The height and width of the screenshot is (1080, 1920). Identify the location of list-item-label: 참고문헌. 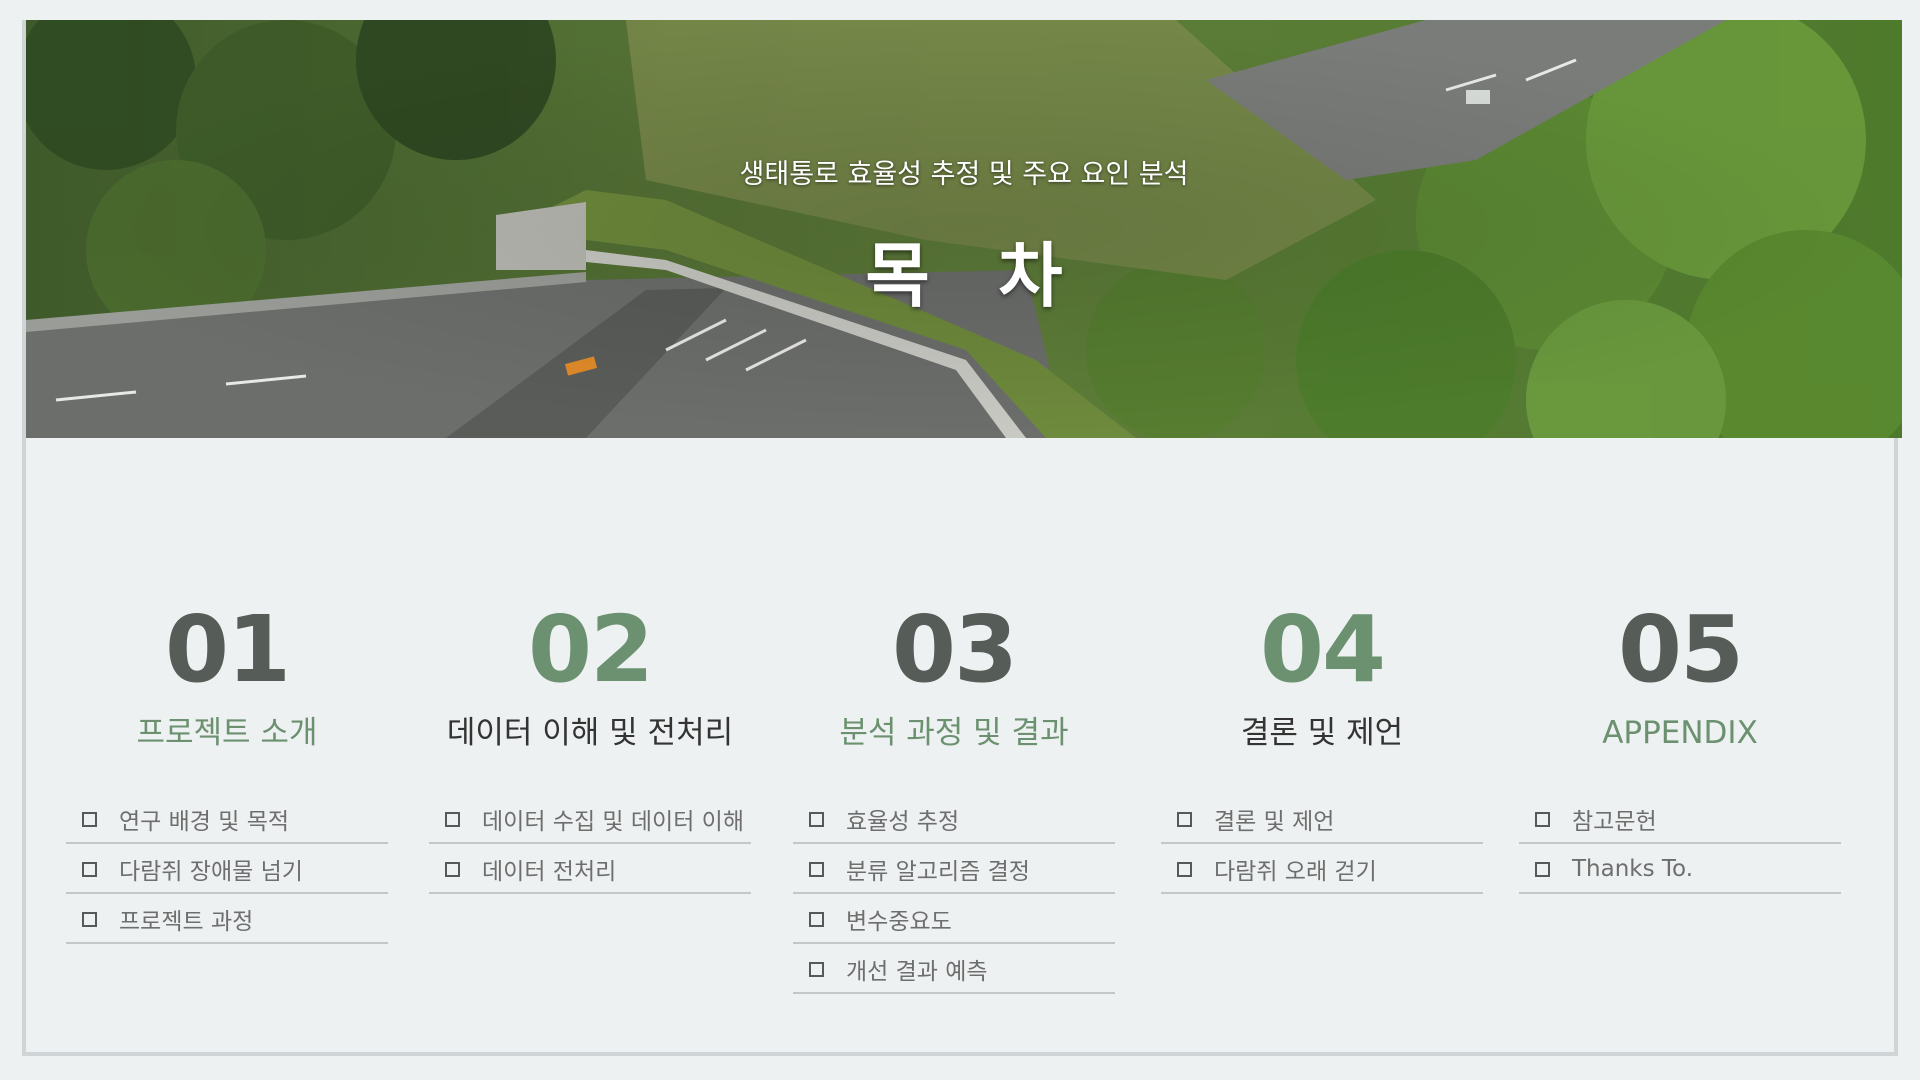
(1614, 822).